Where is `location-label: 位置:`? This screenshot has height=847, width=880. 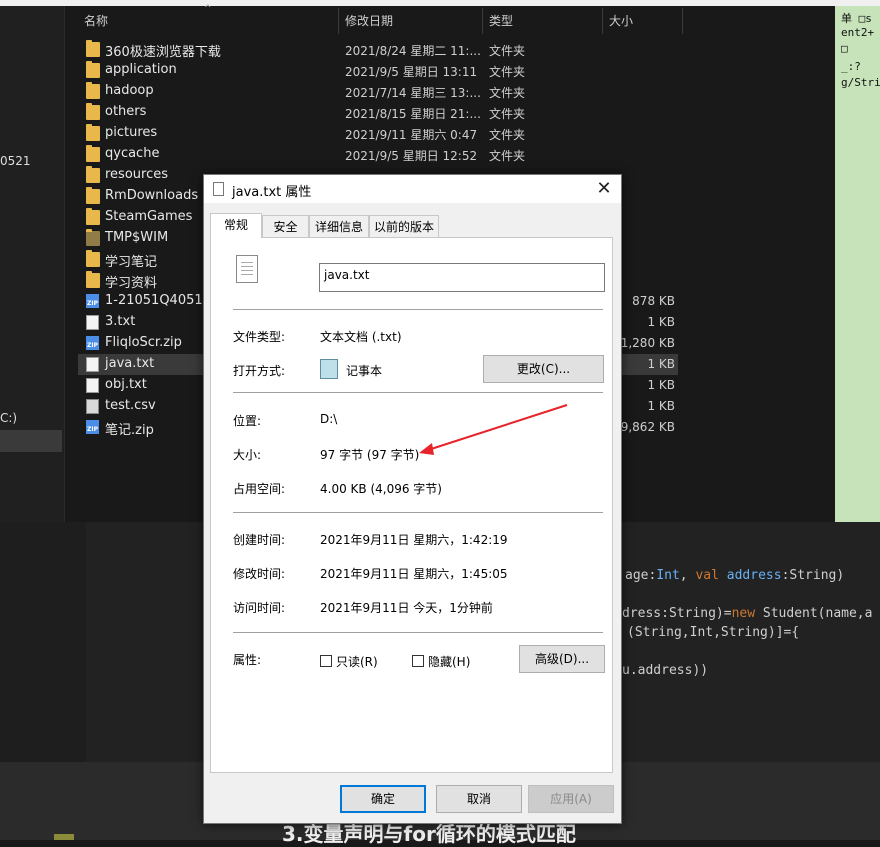 location-label: 位置: is located at coordinates (247, 421).